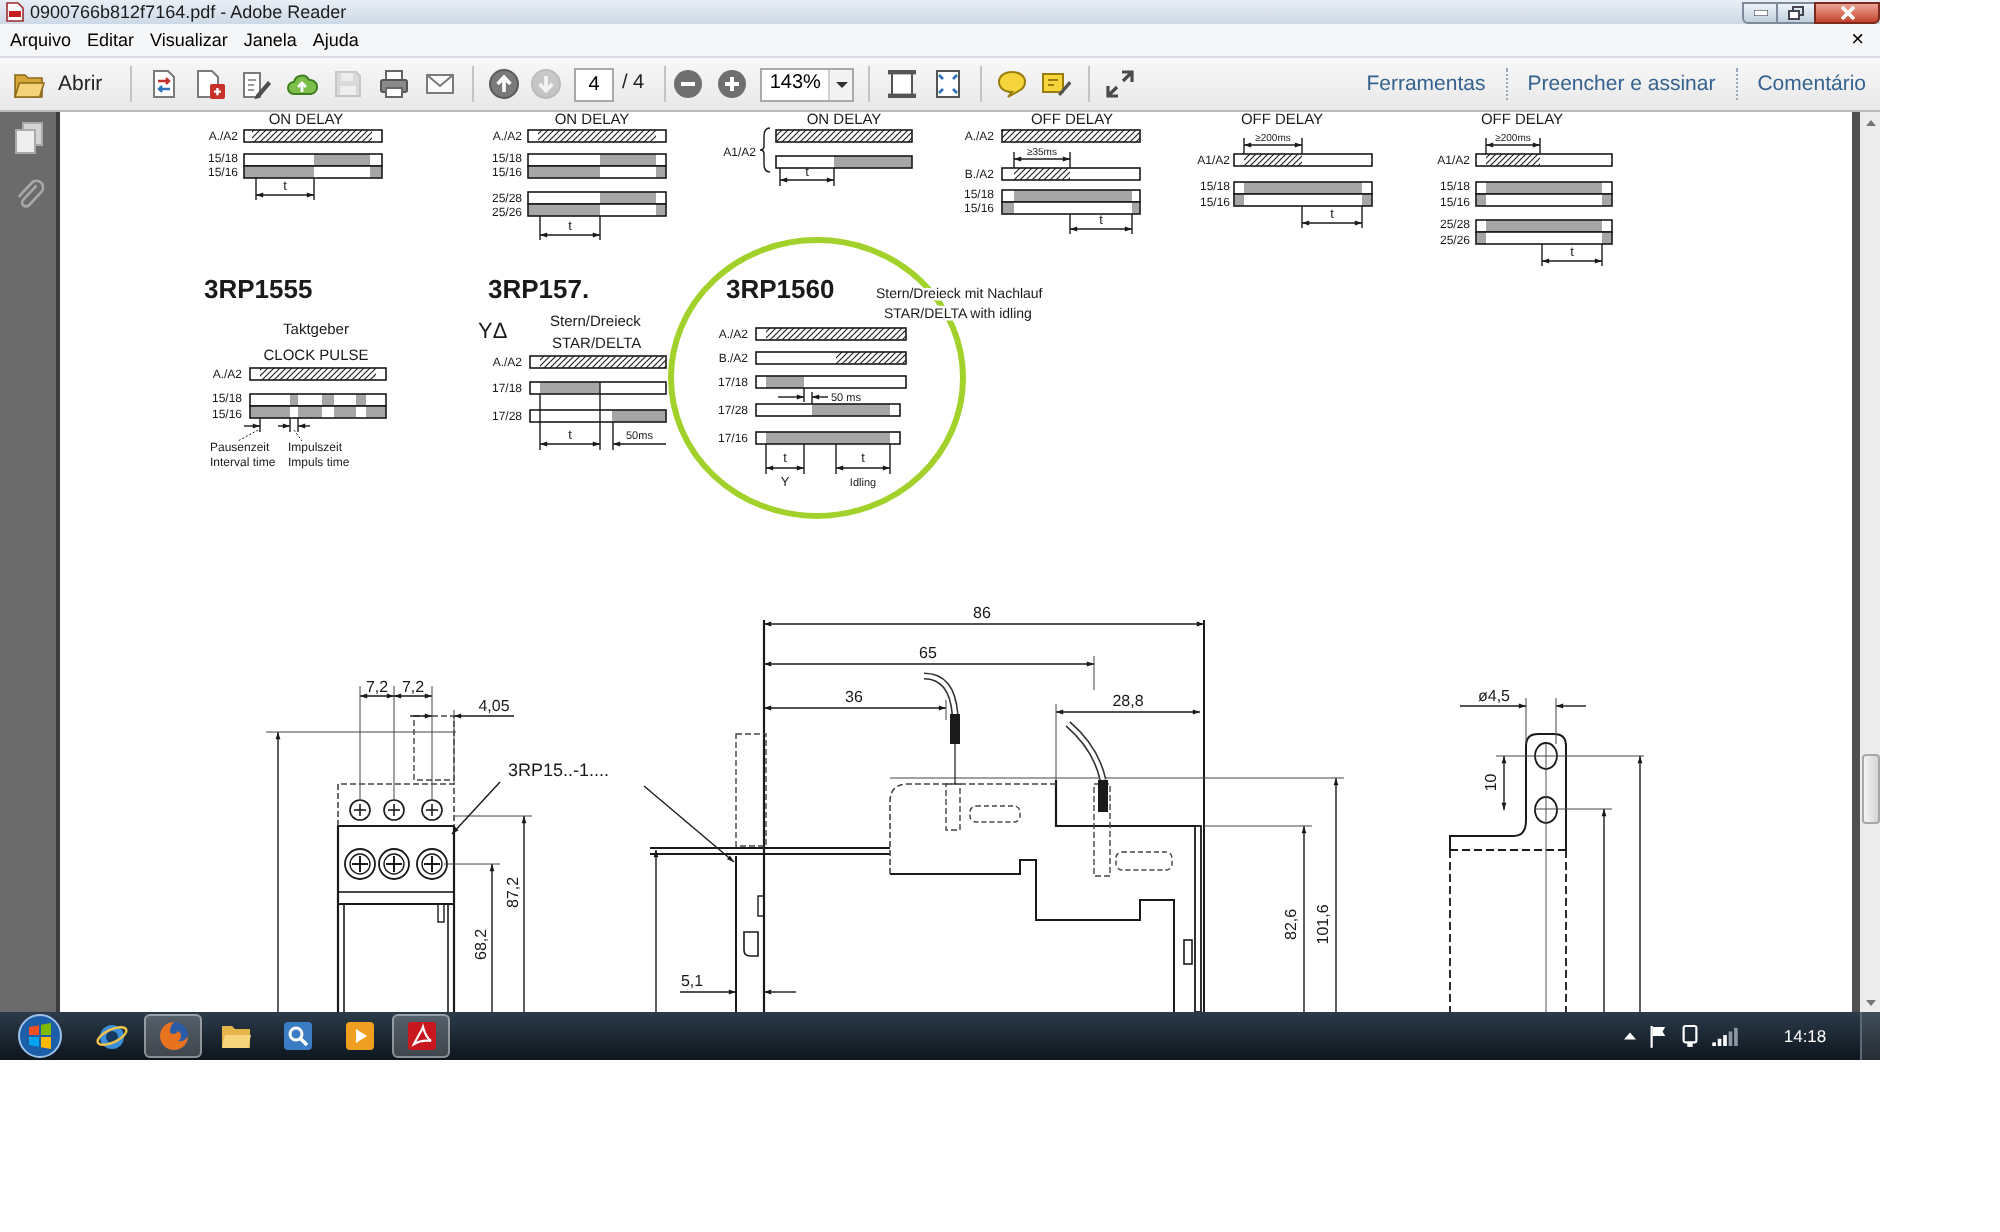 Image resolution: width=2000 pixels, height=1232 pixels. I want to click on swirl-tile-icon, so click(421, 1036).